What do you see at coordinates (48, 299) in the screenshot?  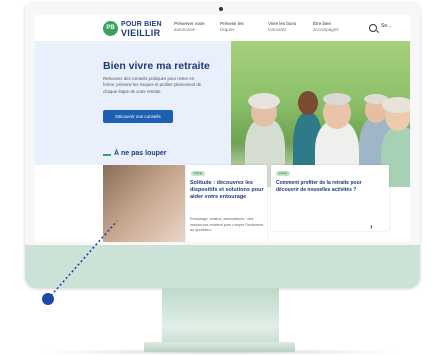 I see `pointer-dot` at bounding box center [48, 299].